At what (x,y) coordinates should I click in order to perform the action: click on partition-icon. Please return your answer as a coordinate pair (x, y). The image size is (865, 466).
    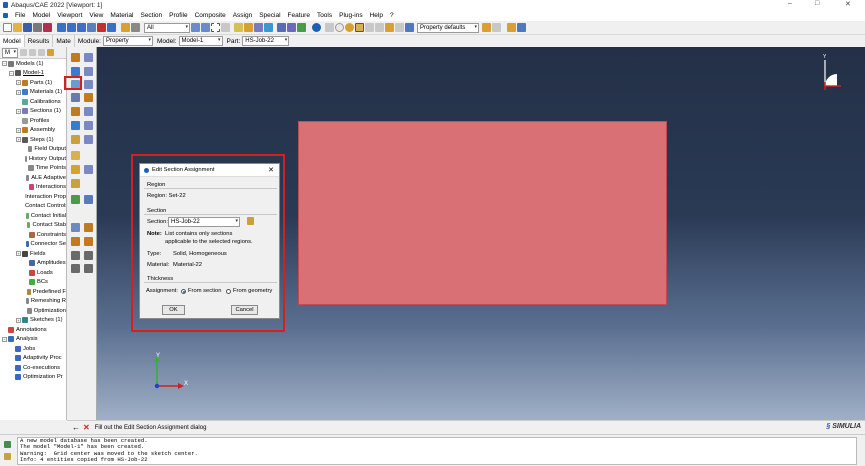
    Looking at the image, I should click on (75, 227).